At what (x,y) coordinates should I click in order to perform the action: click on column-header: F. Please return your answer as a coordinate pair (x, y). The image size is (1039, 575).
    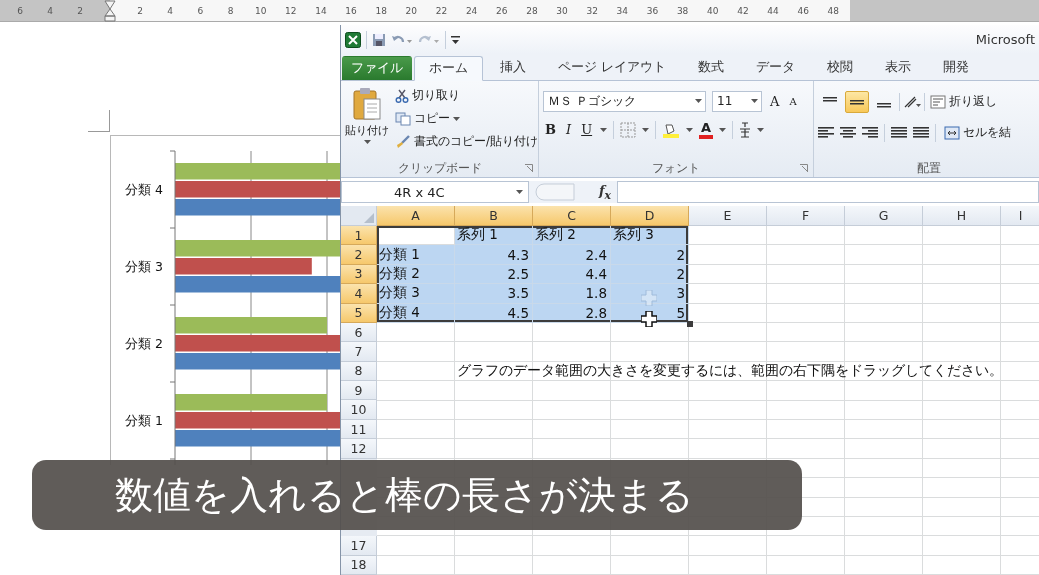
    Looking at the image, I should click on (806, 215).